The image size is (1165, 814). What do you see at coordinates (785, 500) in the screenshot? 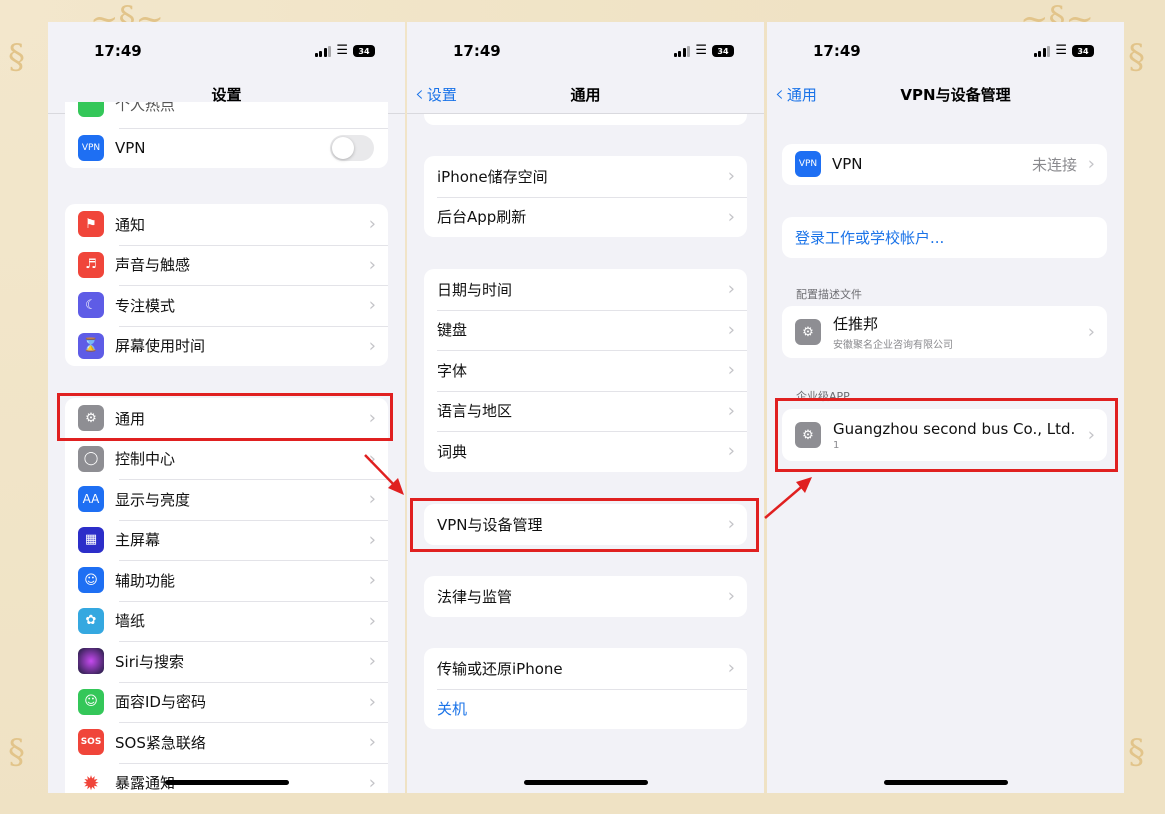
I see `arrow-2-line` at bounding box center [785, 500].